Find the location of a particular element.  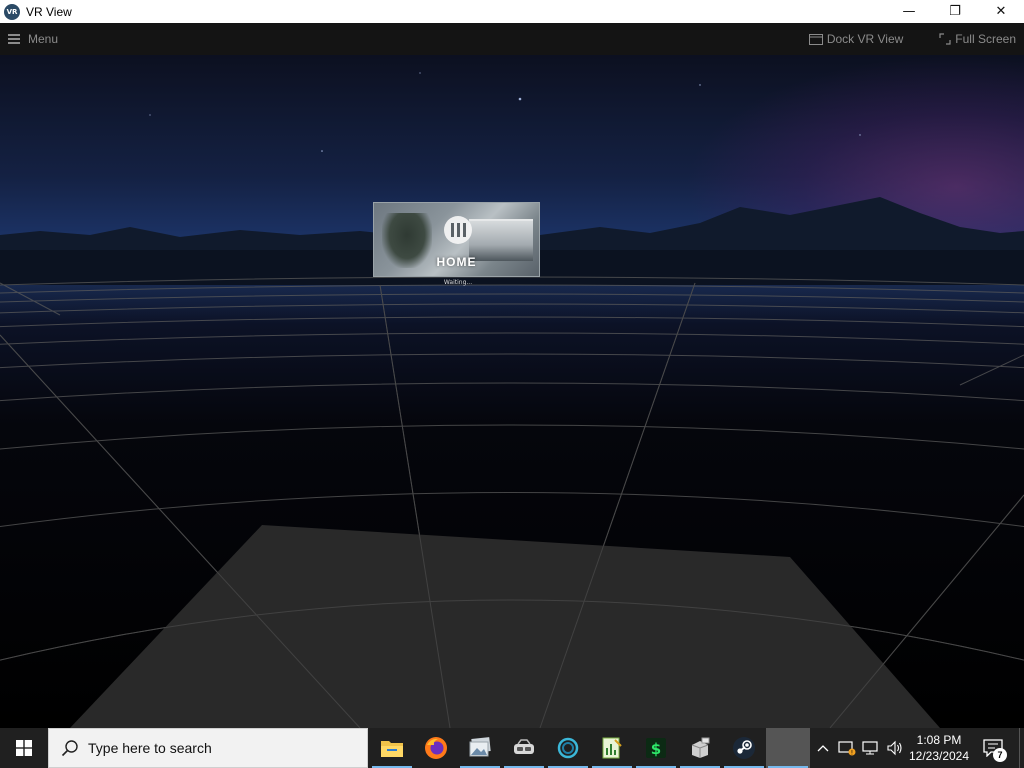

taskbar: $ ! 1:08 PM 12/23/2024 7 is located at coordinates (512, 748).